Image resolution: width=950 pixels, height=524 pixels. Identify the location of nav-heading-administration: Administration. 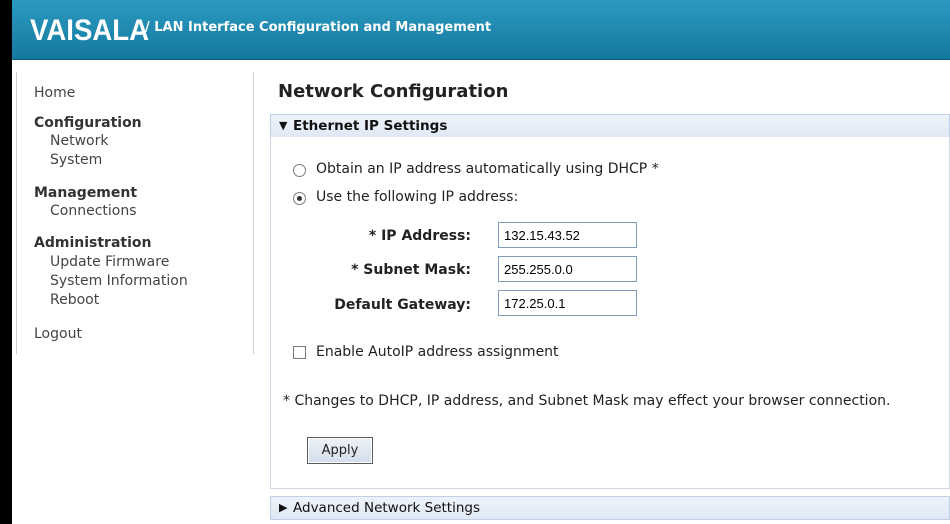
(93, 243).